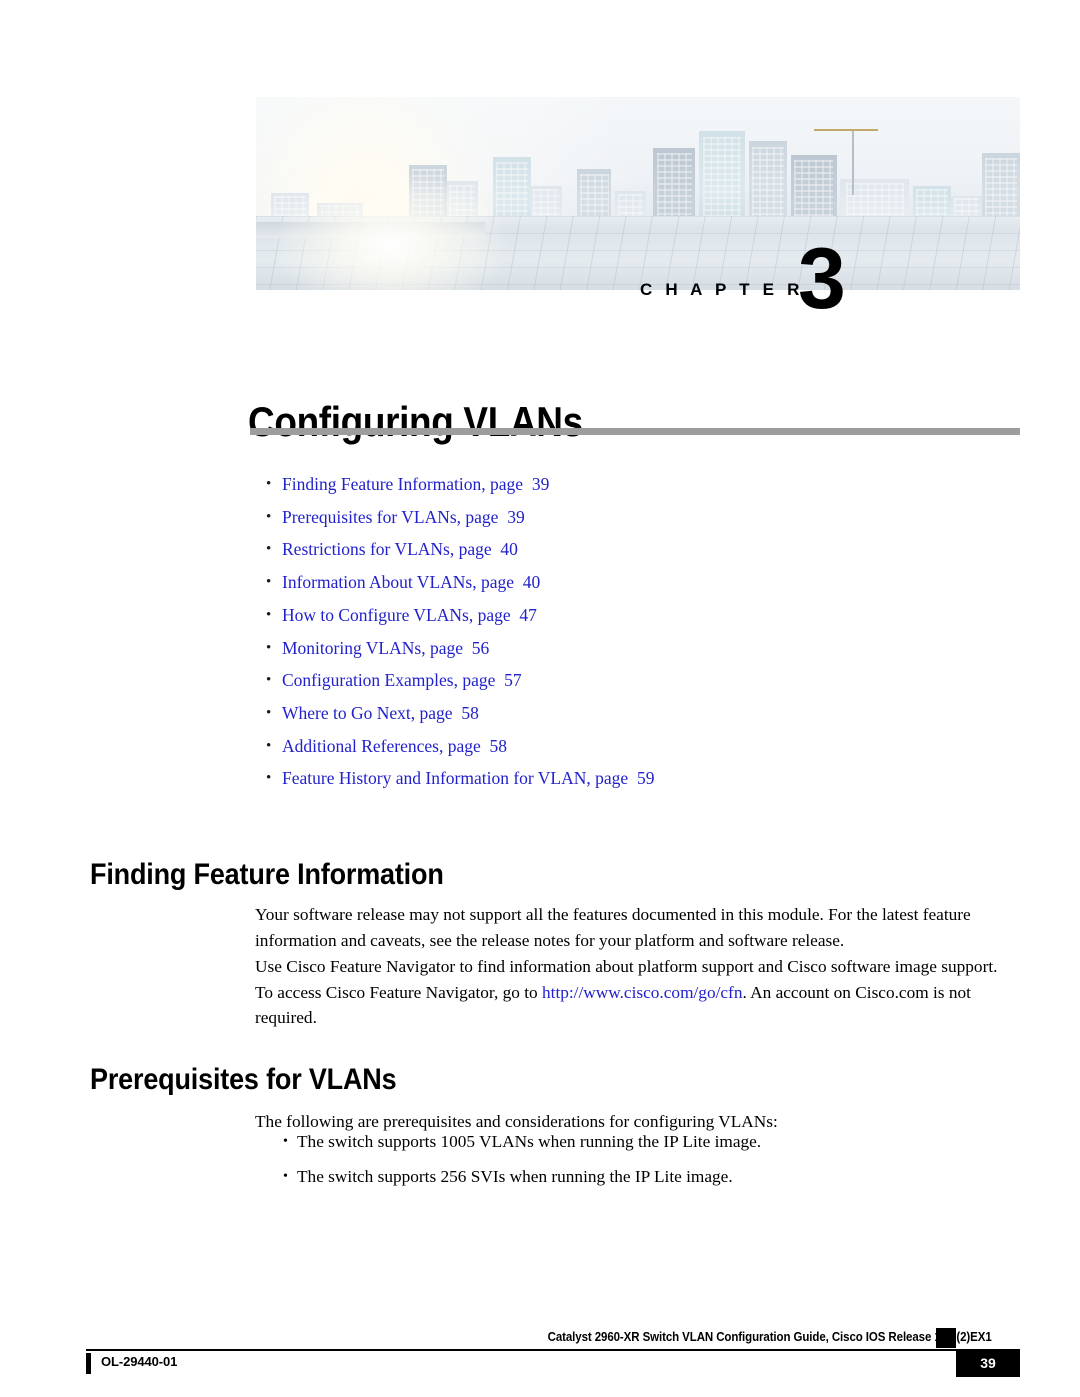 The height and width of the screenshot is (1397, 1080). I want to click on toc-link: Restrictions for VLANs, so click(366, 549).